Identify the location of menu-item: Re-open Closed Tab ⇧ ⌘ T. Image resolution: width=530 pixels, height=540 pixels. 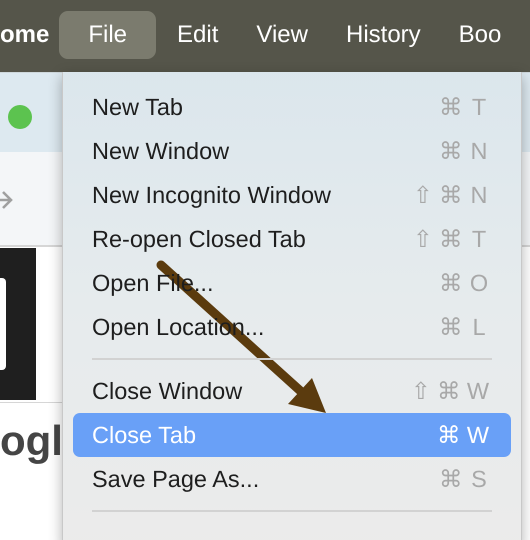
(292, 239).